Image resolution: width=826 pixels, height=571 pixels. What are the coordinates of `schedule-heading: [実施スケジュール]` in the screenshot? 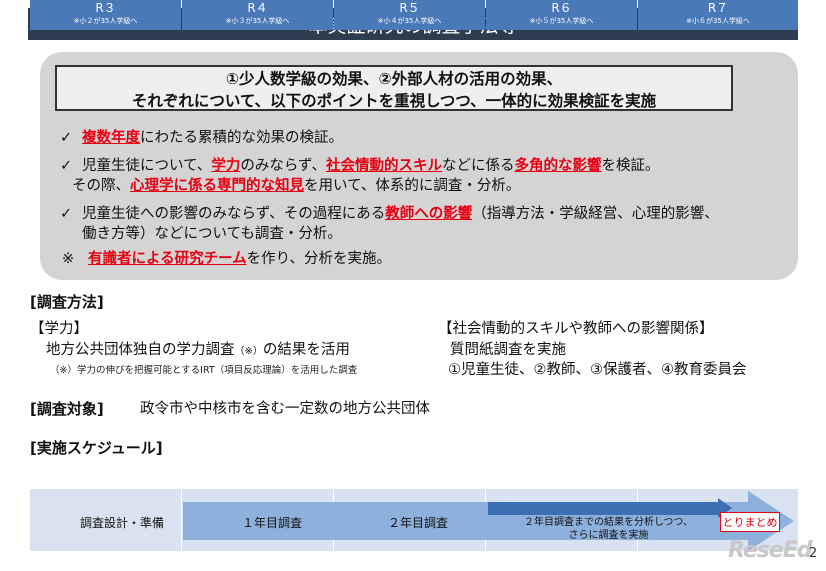 It's located at (96, 448).